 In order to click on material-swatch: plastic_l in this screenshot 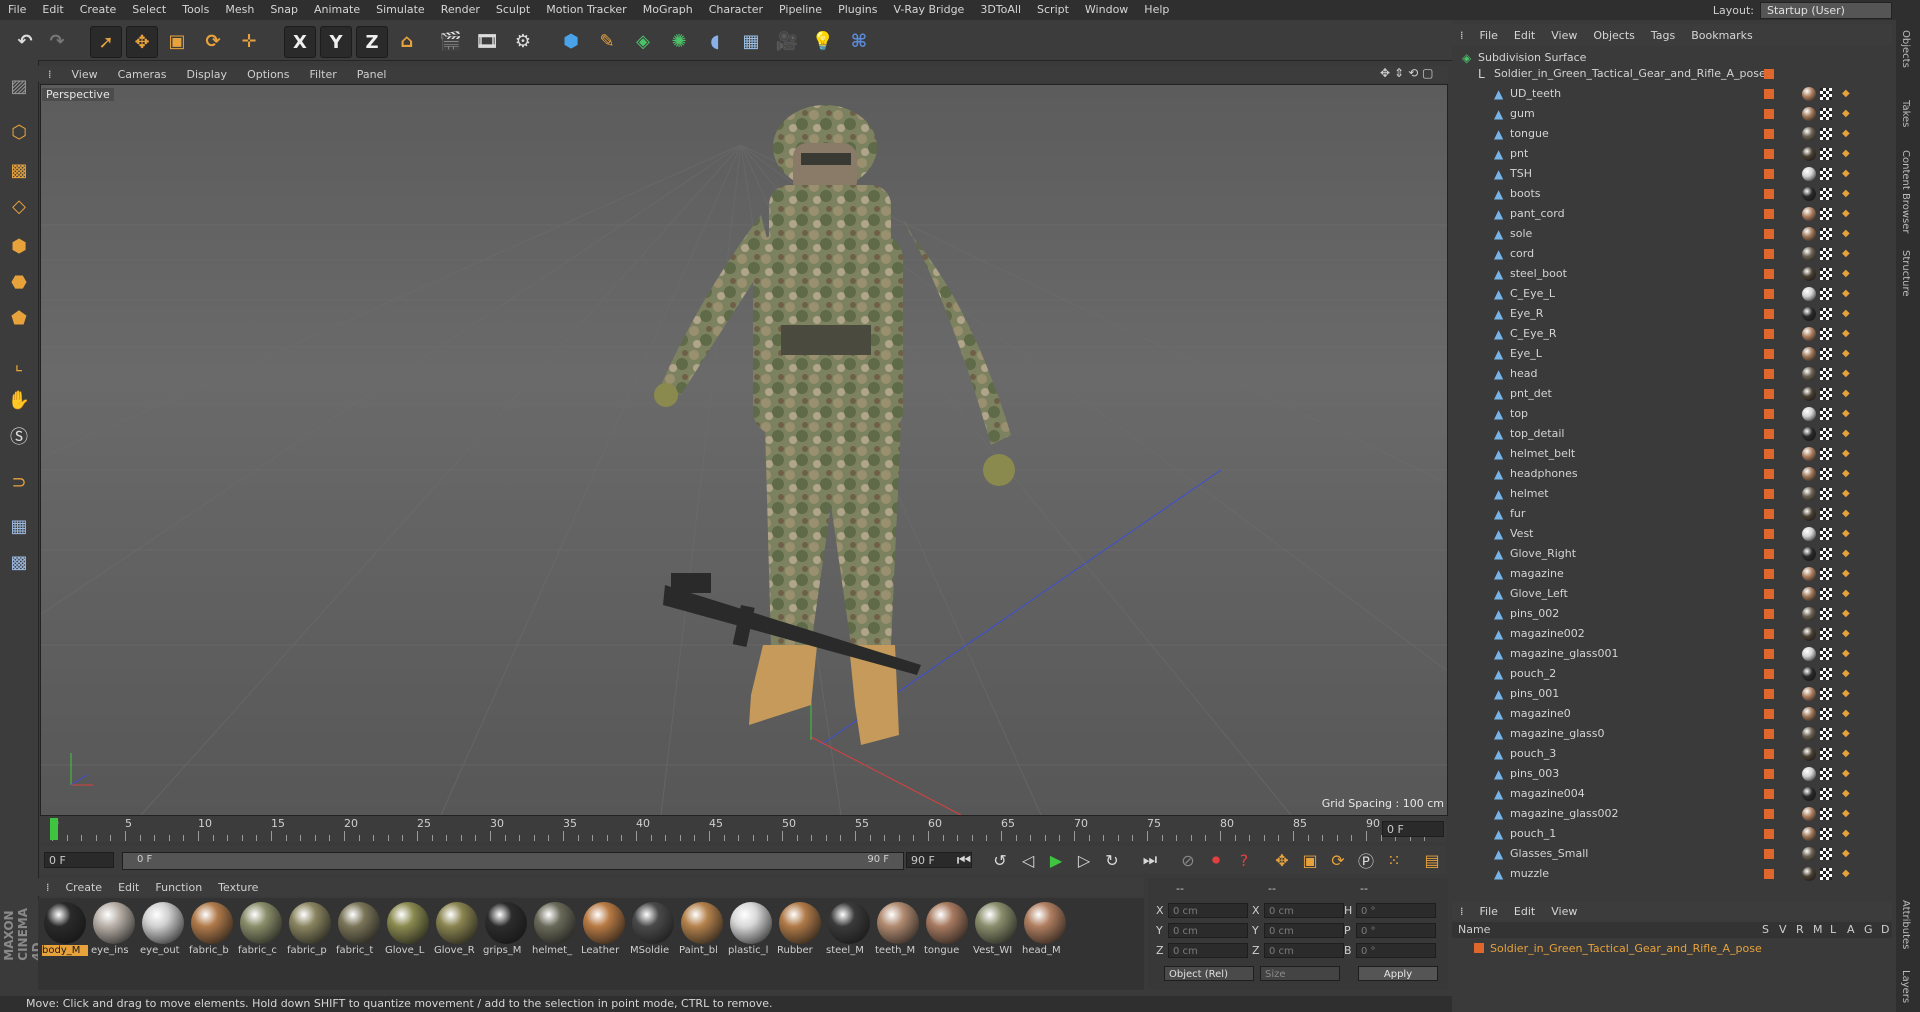, I will do `click(751, 932)`.